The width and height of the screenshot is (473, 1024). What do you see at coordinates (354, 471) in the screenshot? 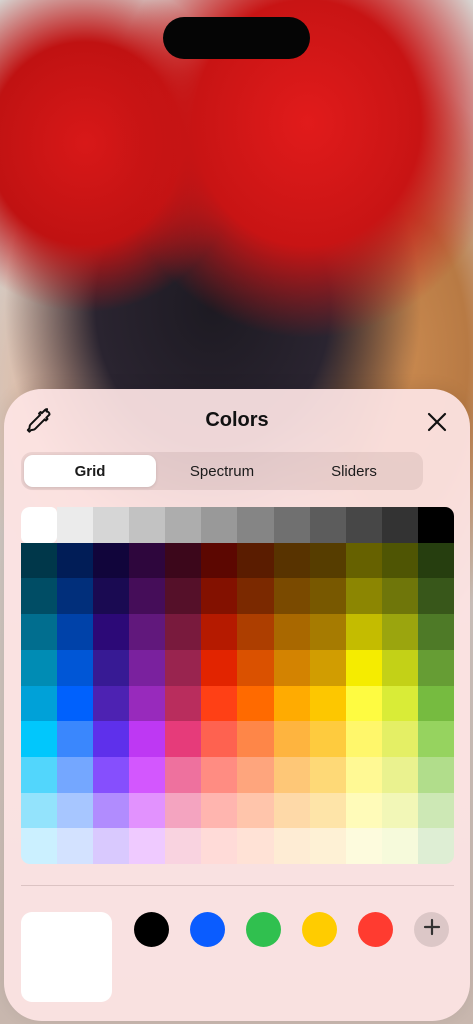
I see `tab-sliders: Sliders` at bounding box center [354, 471].